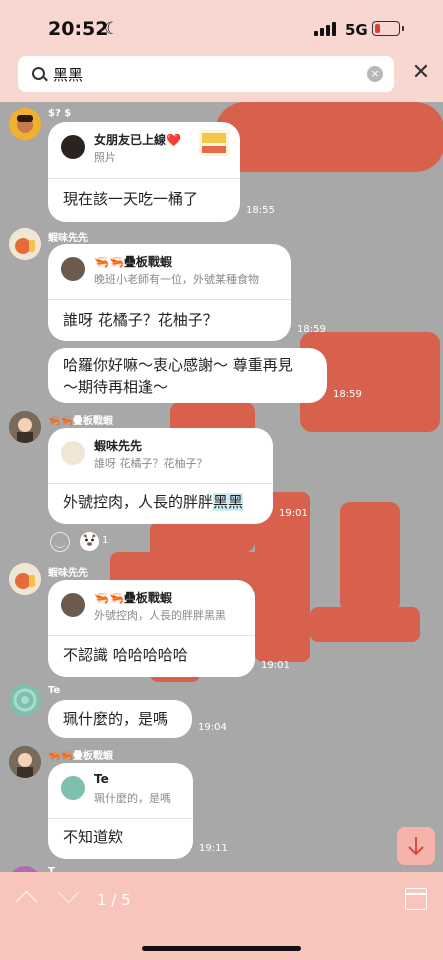 This screenshot has width=443, height=960. Describe the element at coordinates (176, 279) in the screenshot. I see `reply-text: 晚班小老師有一位，外號某種食物` at that location.